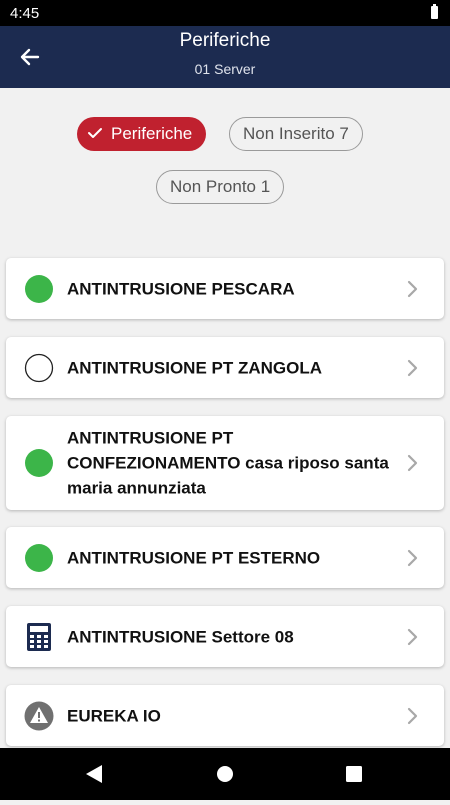  I want to click on page-title: Periferiche, so click(225, 40).